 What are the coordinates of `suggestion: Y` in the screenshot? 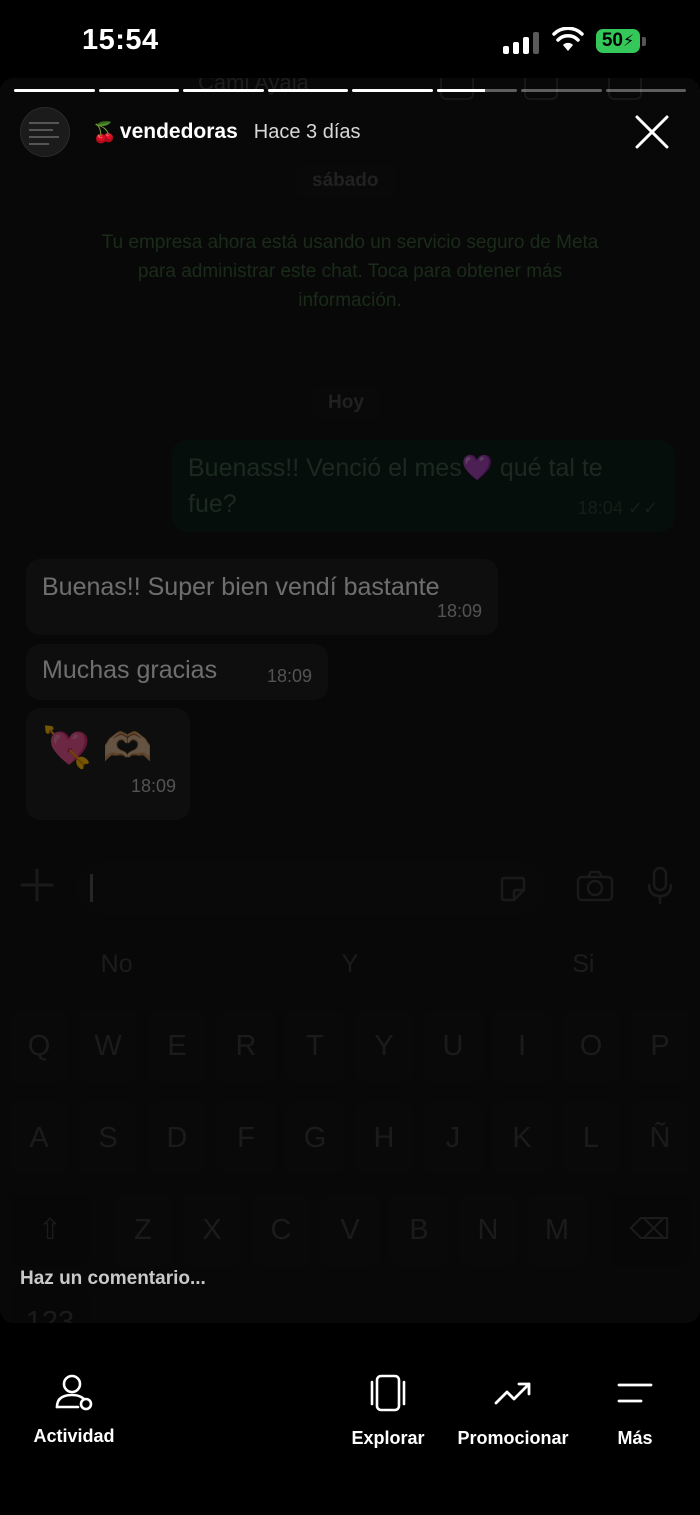 It's located at (350, 964).